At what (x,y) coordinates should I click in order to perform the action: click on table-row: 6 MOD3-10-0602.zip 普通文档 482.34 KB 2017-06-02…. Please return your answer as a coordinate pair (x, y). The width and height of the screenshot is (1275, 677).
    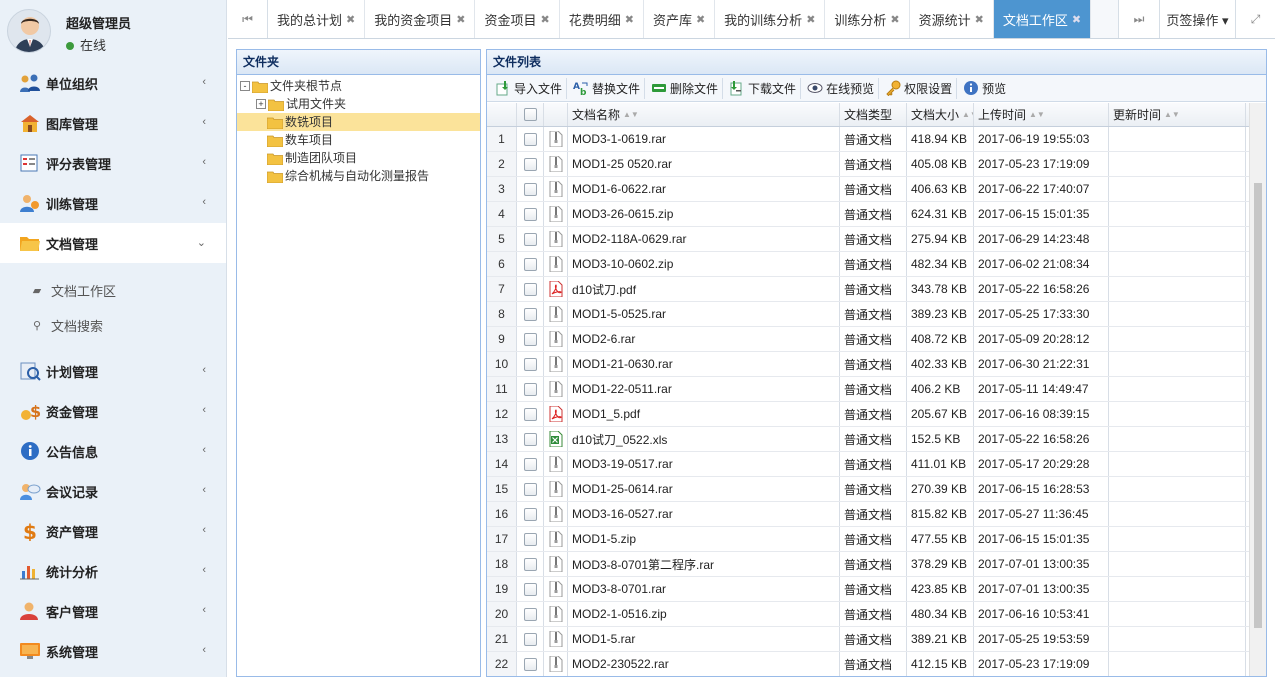
    Looking at the image, I should click on (868, 264).